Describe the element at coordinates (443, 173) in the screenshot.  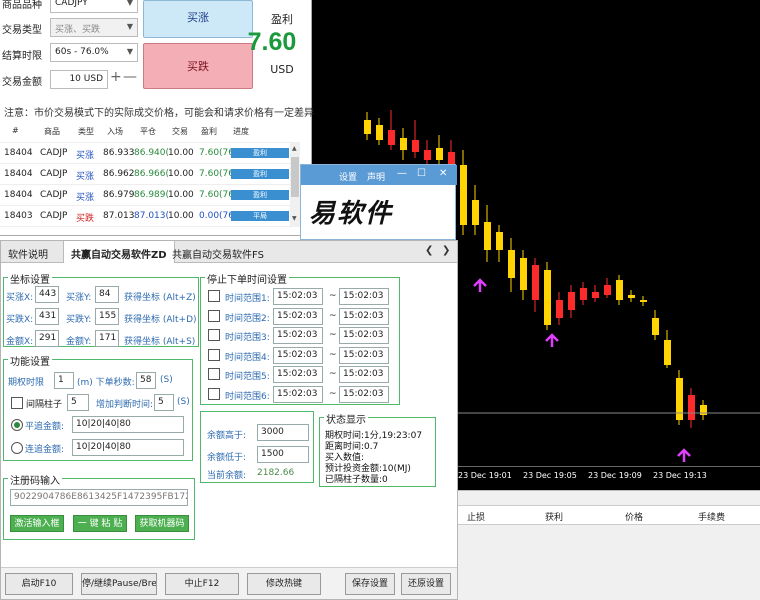
I see `close-icon: ✕` at that location.